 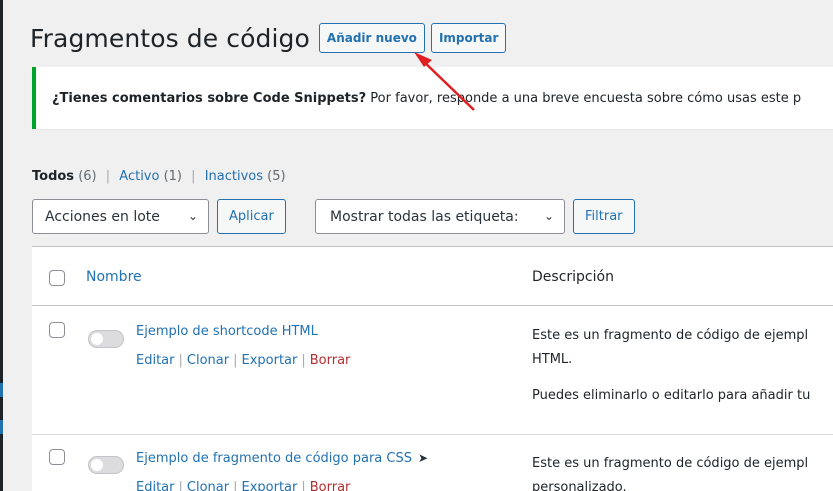 I want to click on view-active: Activo, so click(x=139, y=176).